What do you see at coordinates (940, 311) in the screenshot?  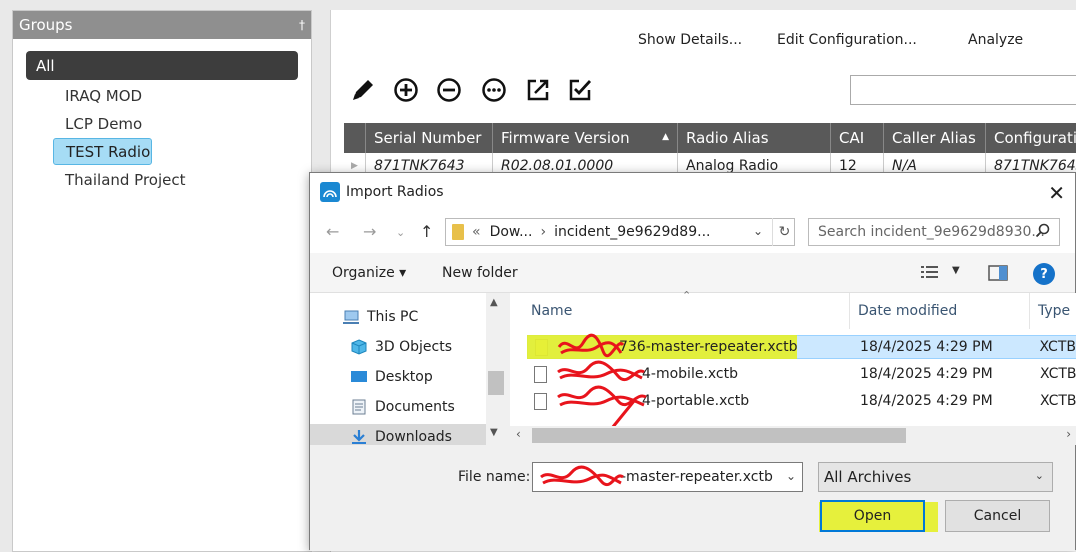 I see `col-date-modified: Date modified` at bounding box center [940, 311].